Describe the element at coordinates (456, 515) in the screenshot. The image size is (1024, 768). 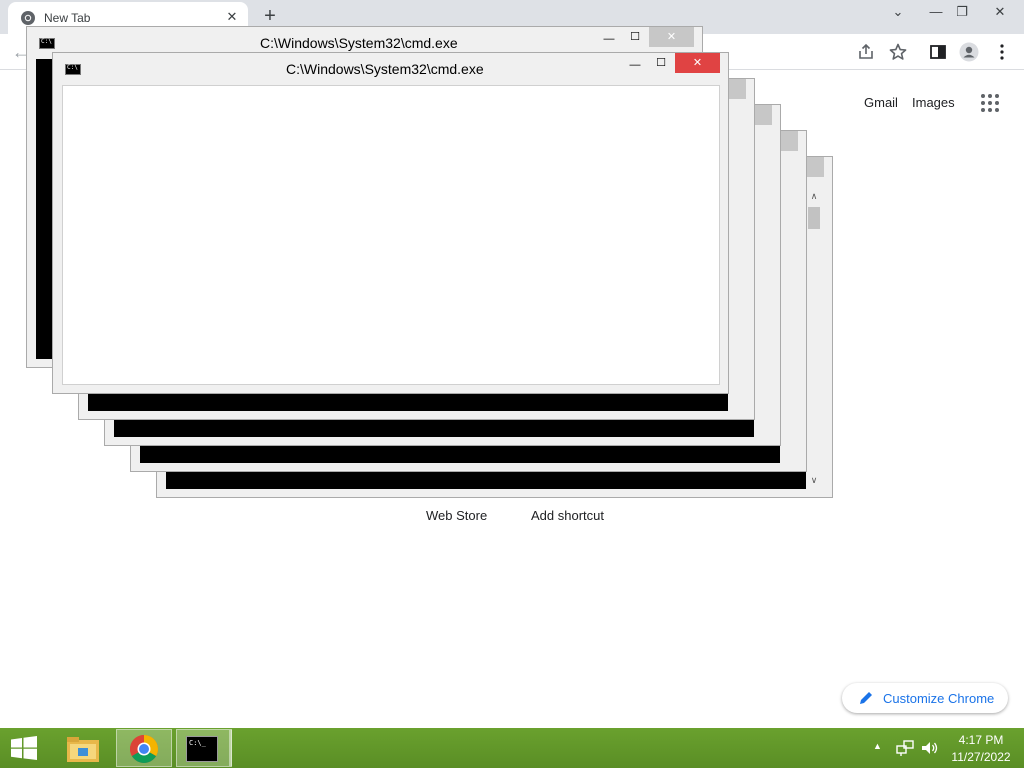
I see `shortcut-web-store: Web Store` at that location.